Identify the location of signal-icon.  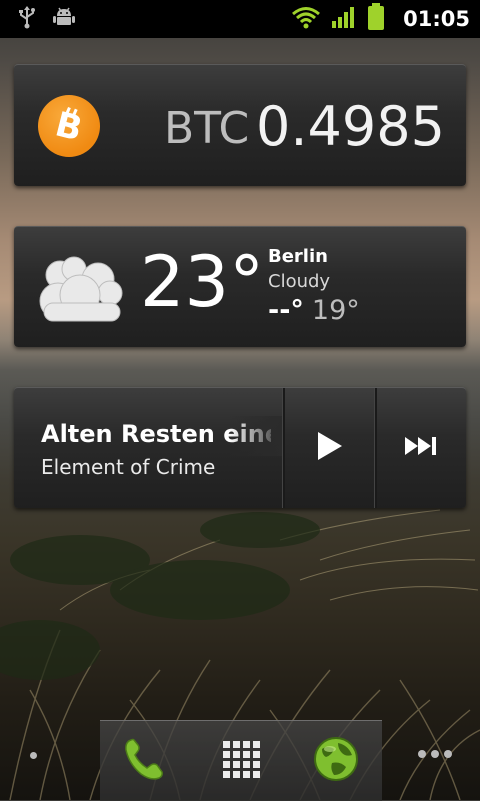
(344, 19).